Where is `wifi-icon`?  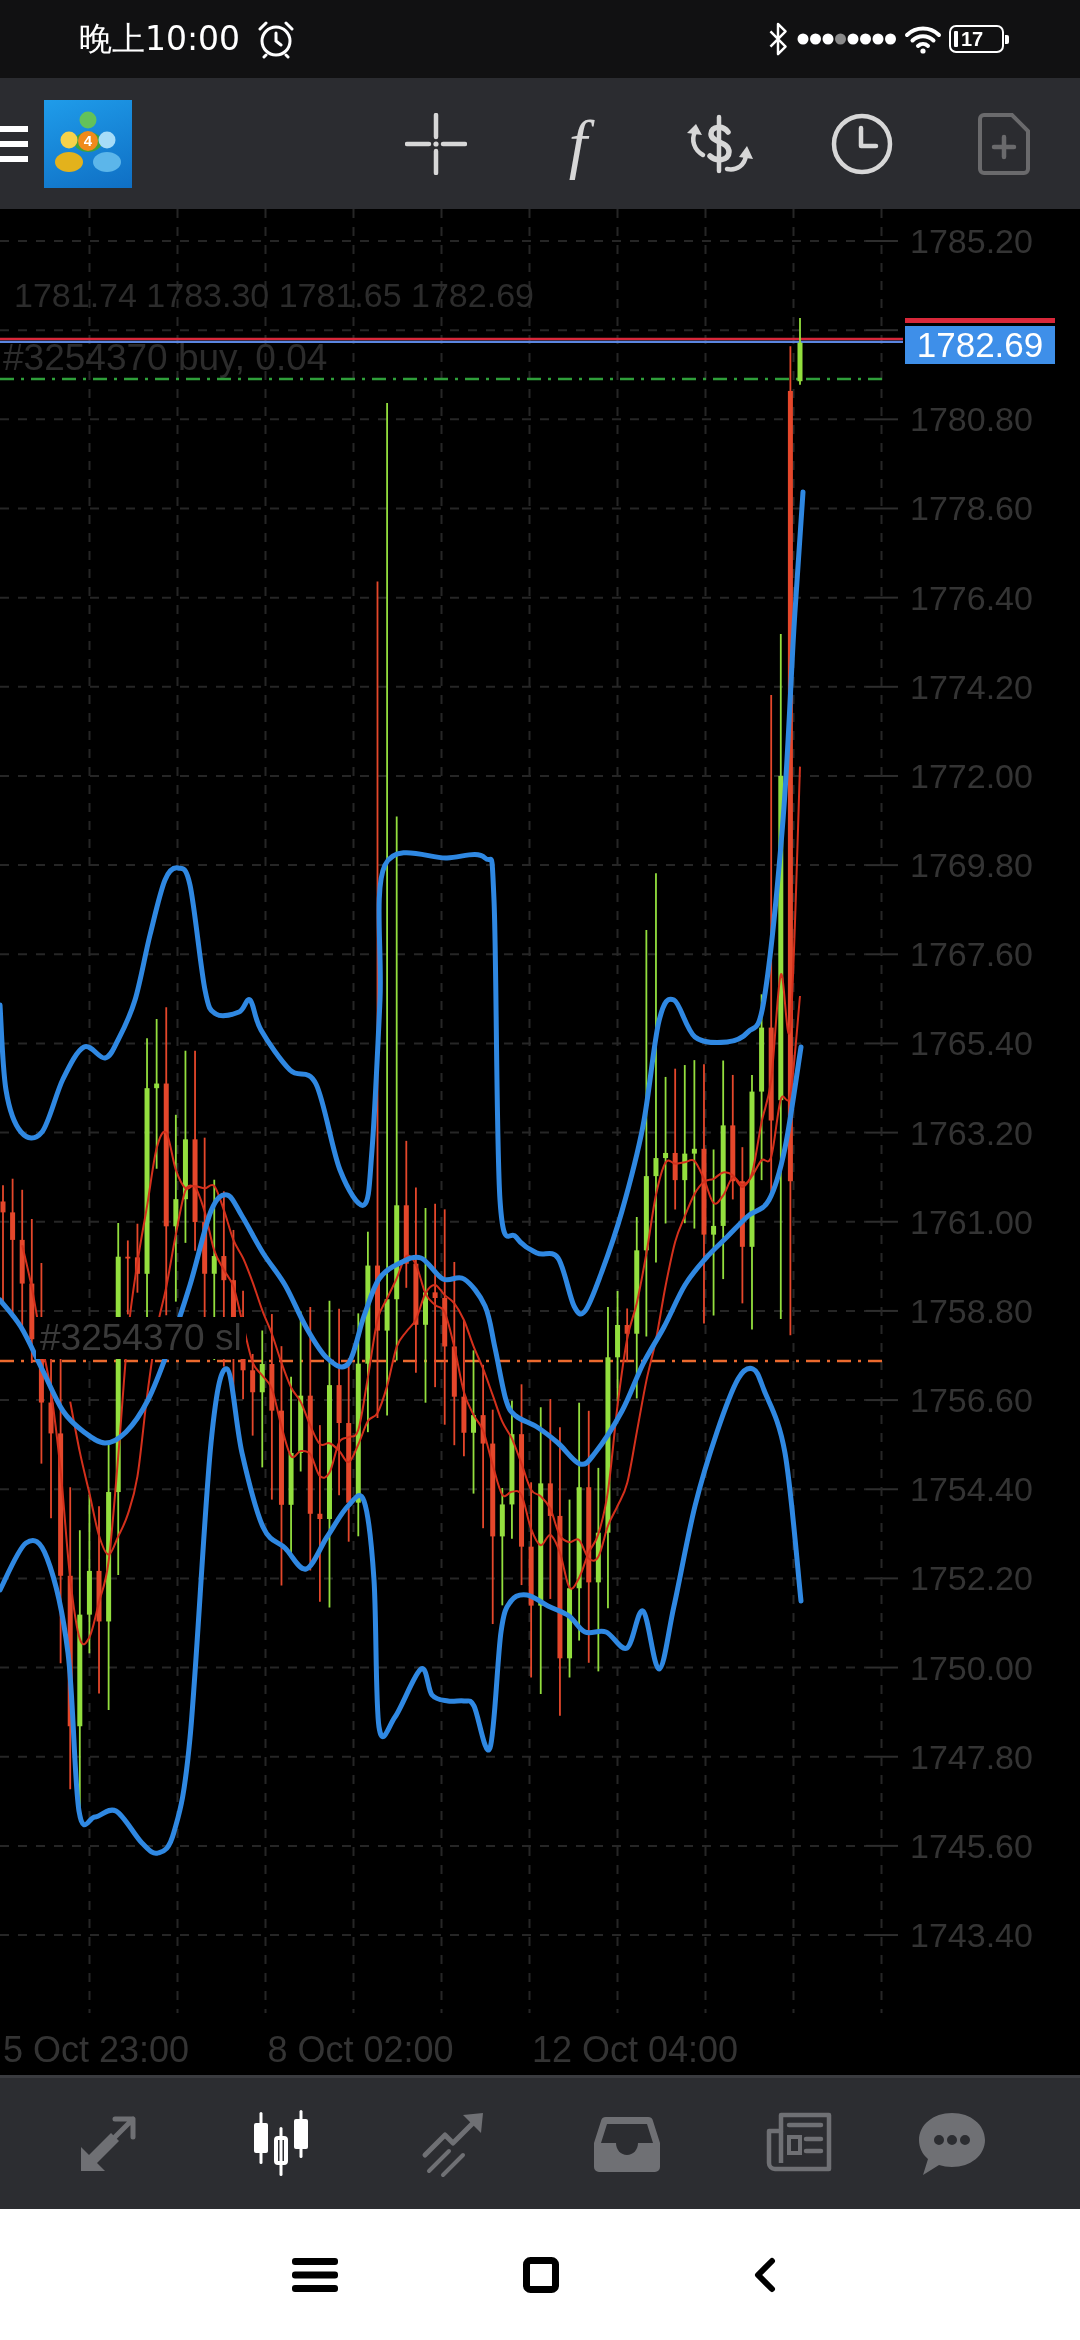
wifi-icon is located at coordinates (923, 39).